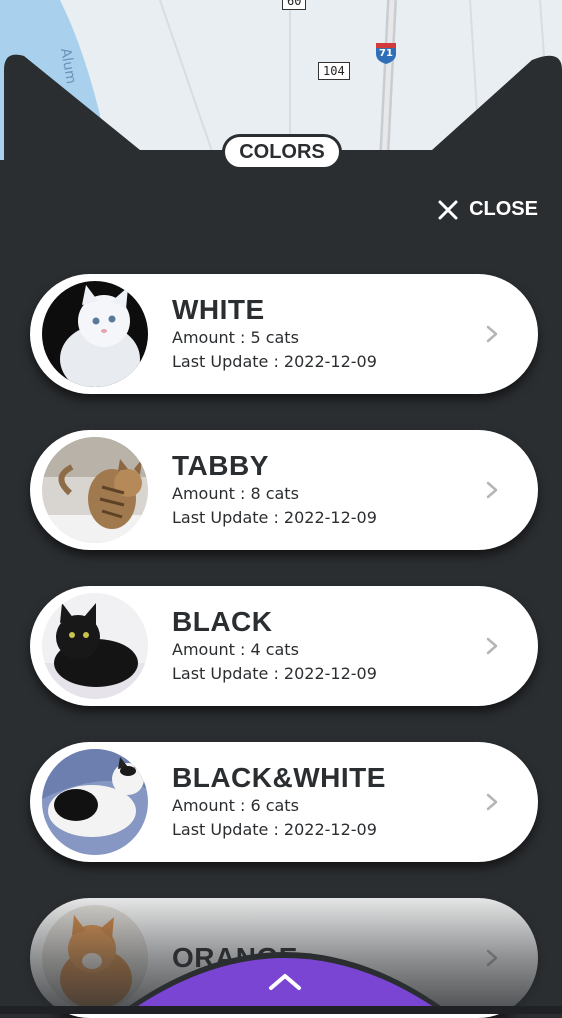 The image size is (562, 1018). What do you see at coordinates (235, 649) in the screenshot?
I see `cat-amount: Amount : 4 cats` at bounding box center [235, 649].